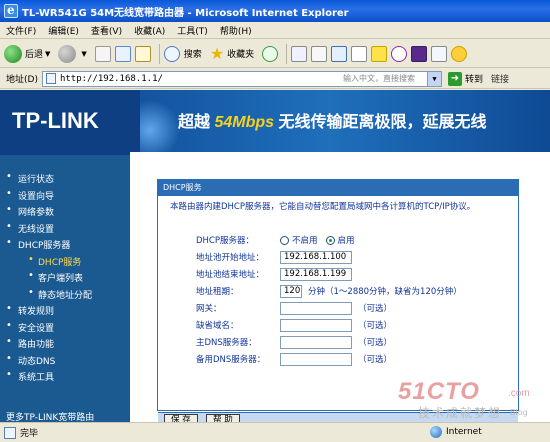 The width and height of the screenshot is (550, 442). What do you see at coordinates (65, 279) in the screenshot?
I see `sidebar-item-client-list: 客户端列表` at bounding box center [65, 279].